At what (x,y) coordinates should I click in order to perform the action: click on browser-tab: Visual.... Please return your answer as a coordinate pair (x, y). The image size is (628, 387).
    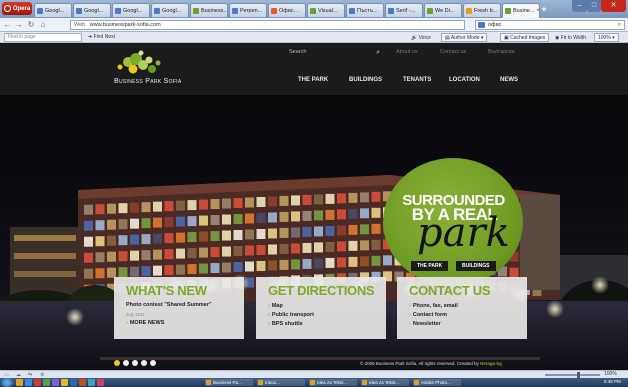
    Looking at the image, I should click on (326, 10).